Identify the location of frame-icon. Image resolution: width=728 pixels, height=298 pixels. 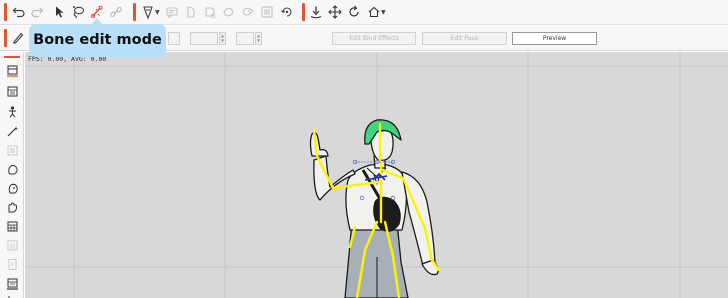
(12, 150).